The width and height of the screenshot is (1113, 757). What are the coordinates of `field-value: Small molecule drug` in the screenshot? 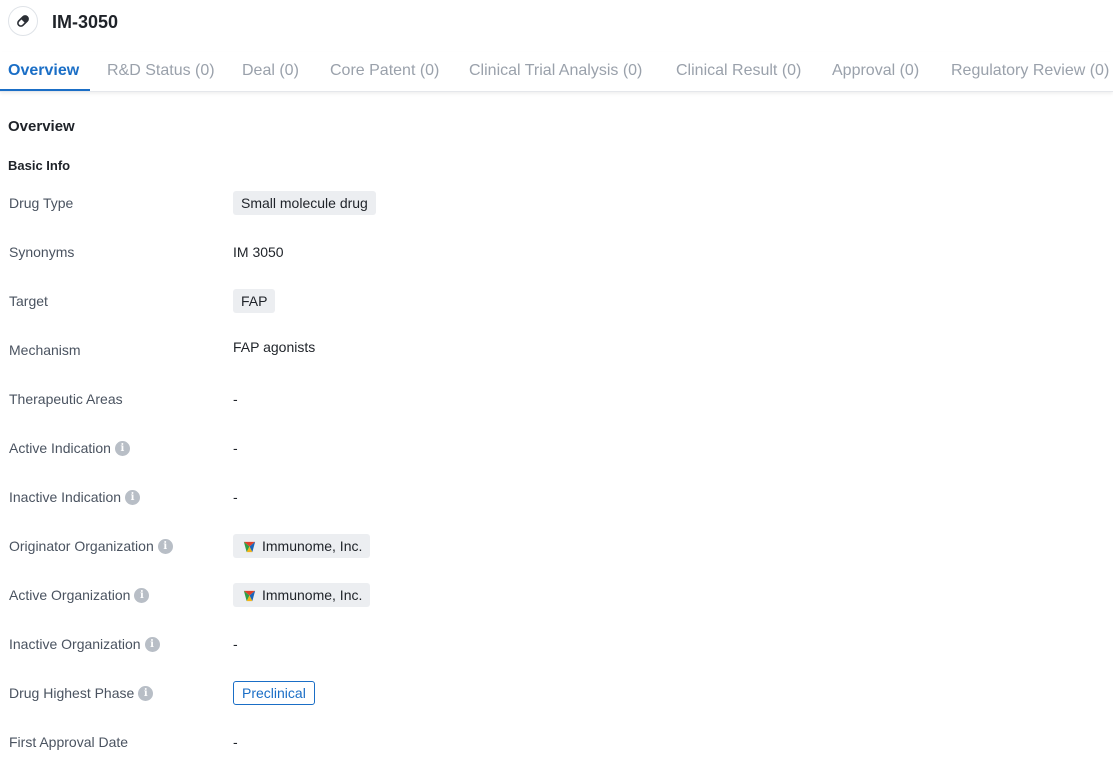 It's located at (304, 203).